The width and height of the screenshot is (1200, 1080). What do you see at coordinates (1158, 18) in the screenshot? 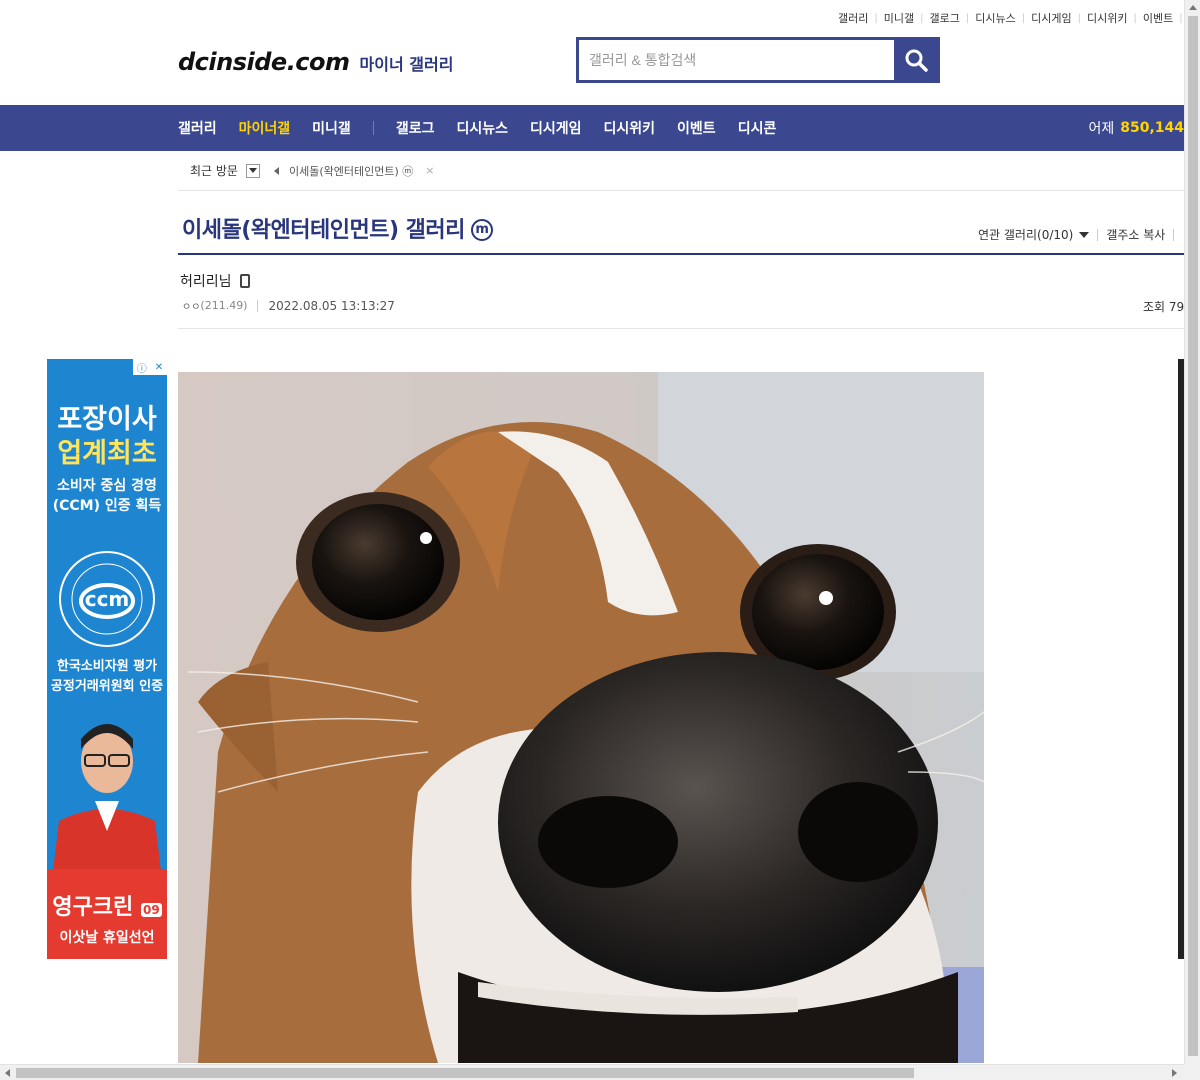
I see `top-link-event: 이벤트` at bounding box center [1158, 18].